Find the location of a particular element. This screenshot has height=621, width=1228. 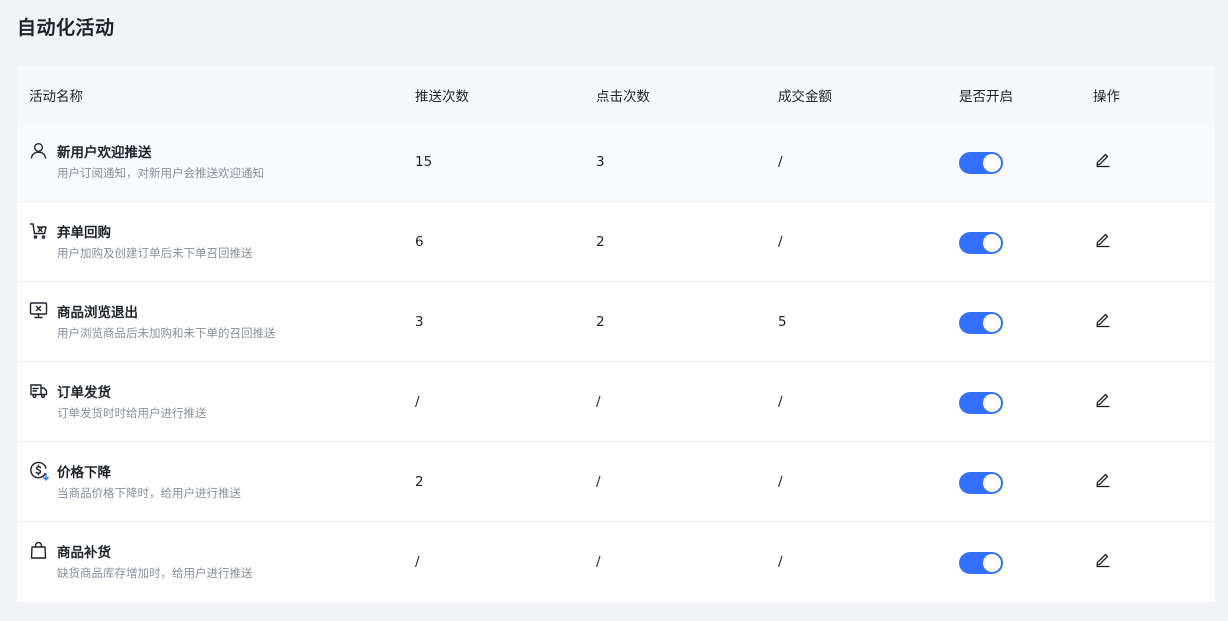

table-row: 订单发货 订单发货时时给用户进行推送 / / / is located at coordinates (616, 401).